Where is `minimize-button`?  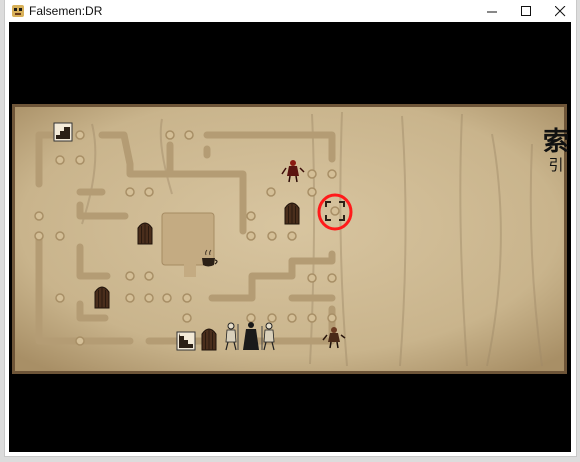 minimize-button is located at coordinates (492, 11).